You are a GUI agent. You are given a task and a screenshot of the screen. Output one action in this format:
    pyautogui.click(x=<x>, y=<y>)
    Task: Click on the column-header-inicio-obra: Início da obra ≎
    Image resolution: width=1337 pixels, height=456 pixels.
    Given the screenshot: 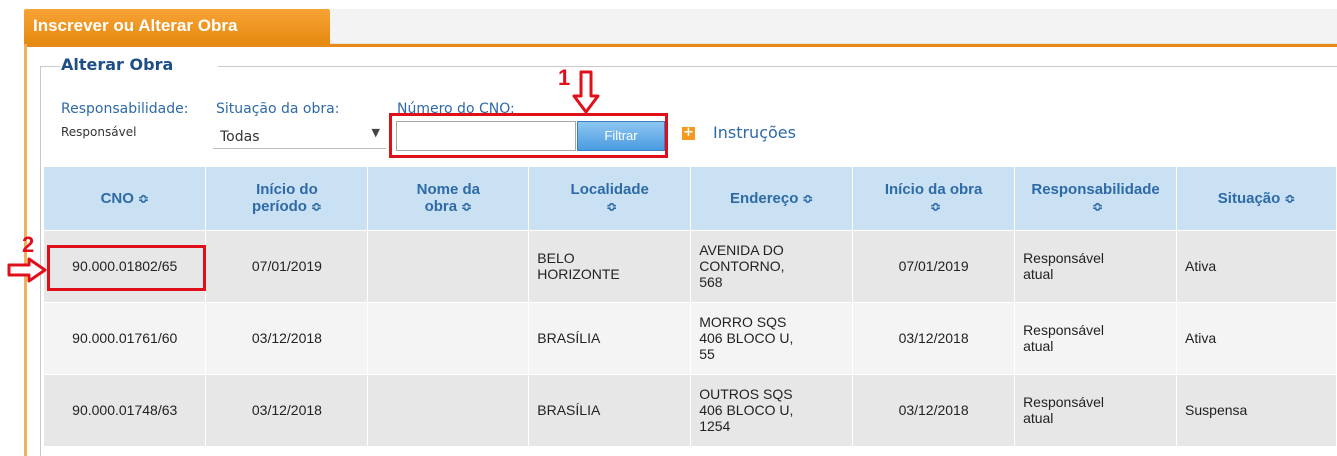 What is the action you would take?
    pyautogui.click(x=934, y=198)
    